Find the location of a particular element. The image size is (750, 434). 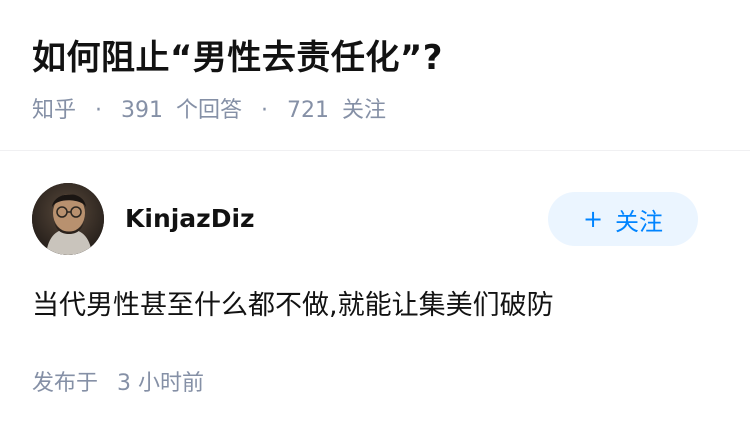

follow-button: + 关注 is located at coordinates (623, 219).